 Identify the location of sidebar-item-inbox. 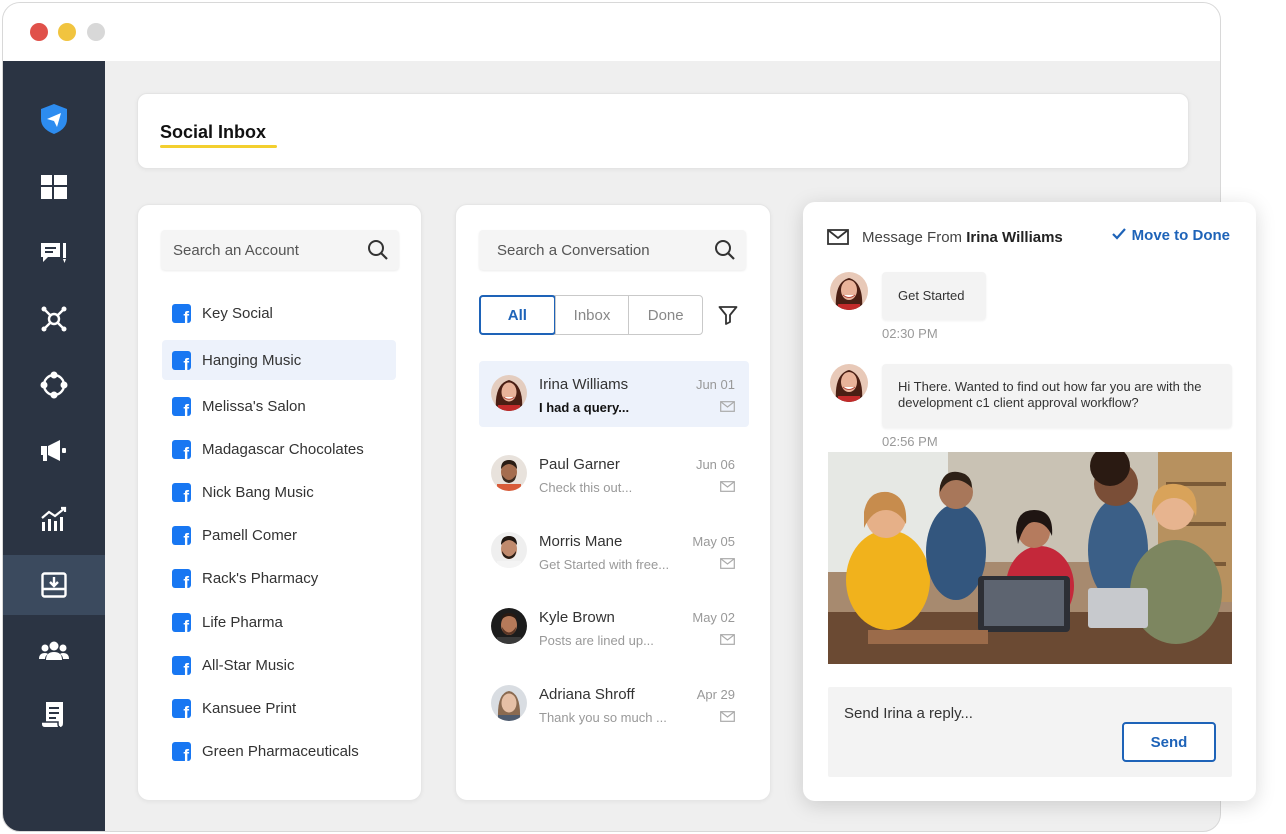
(54, 585).